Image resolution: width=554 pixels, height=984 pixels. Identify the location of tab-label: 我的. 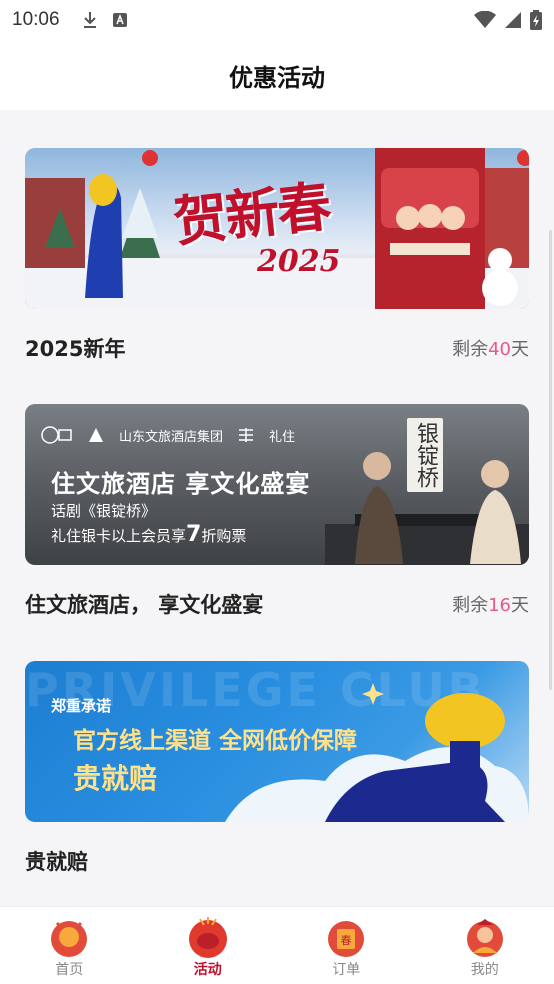
(484, 970).